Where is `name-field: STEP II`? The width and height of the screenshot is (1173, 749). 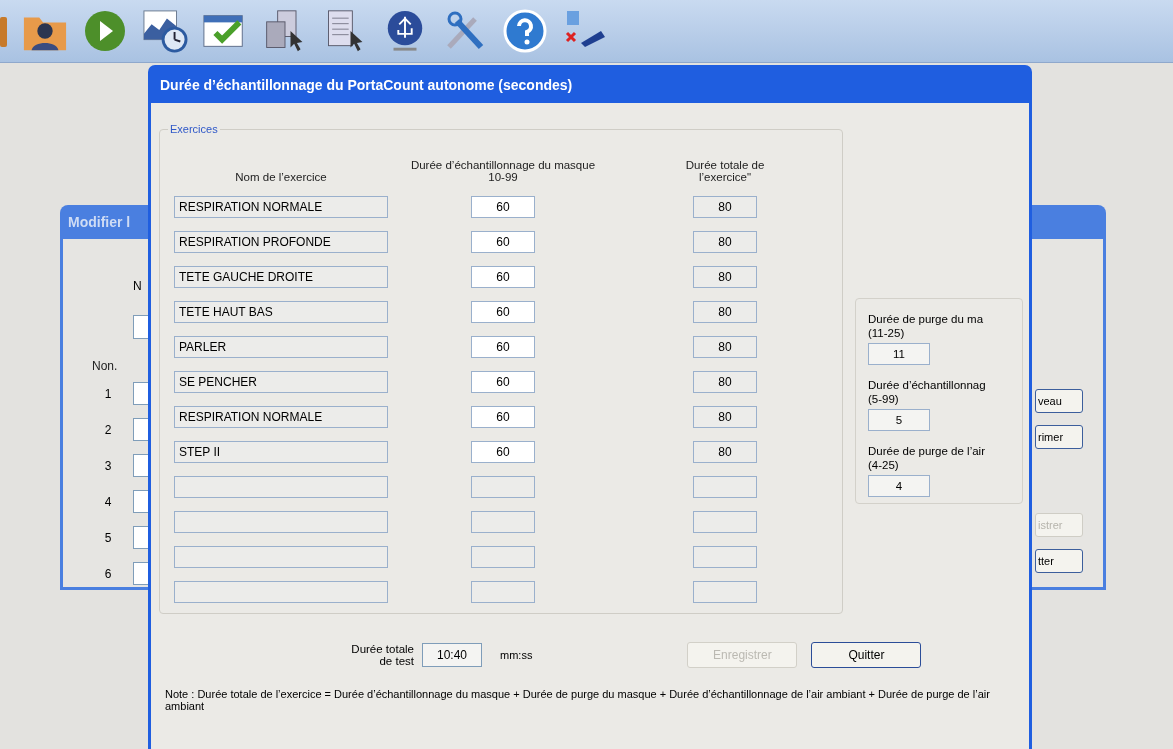 name-field: STEP II is located at coordinates (281, 452).